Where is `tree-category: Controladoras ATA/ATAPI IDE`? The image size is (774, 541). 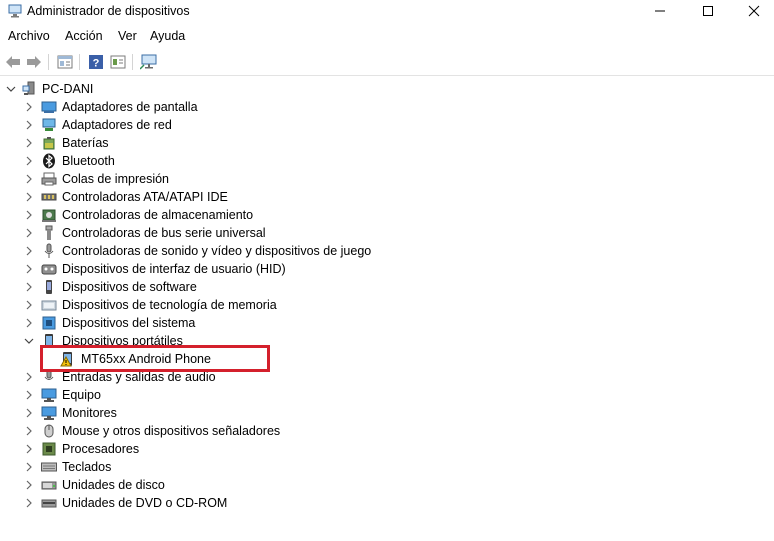
tree-category: Controladoras ATA/ATAPI IDE is located at coordinates (387, 197).